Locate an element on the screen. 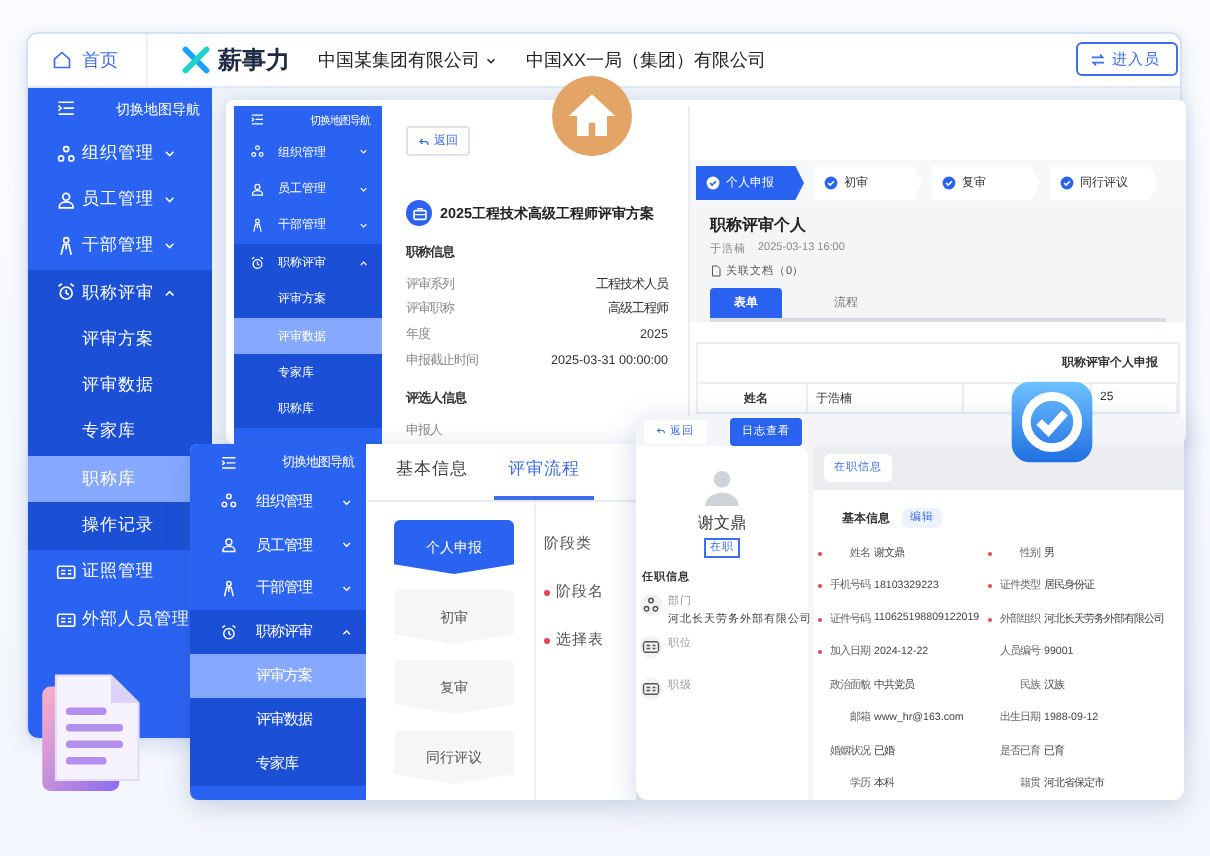 The width and height of the screenshot is (1210, 856). org-name: 中国XX一局（集团）有限公司 is located at coordinates (646, 60).